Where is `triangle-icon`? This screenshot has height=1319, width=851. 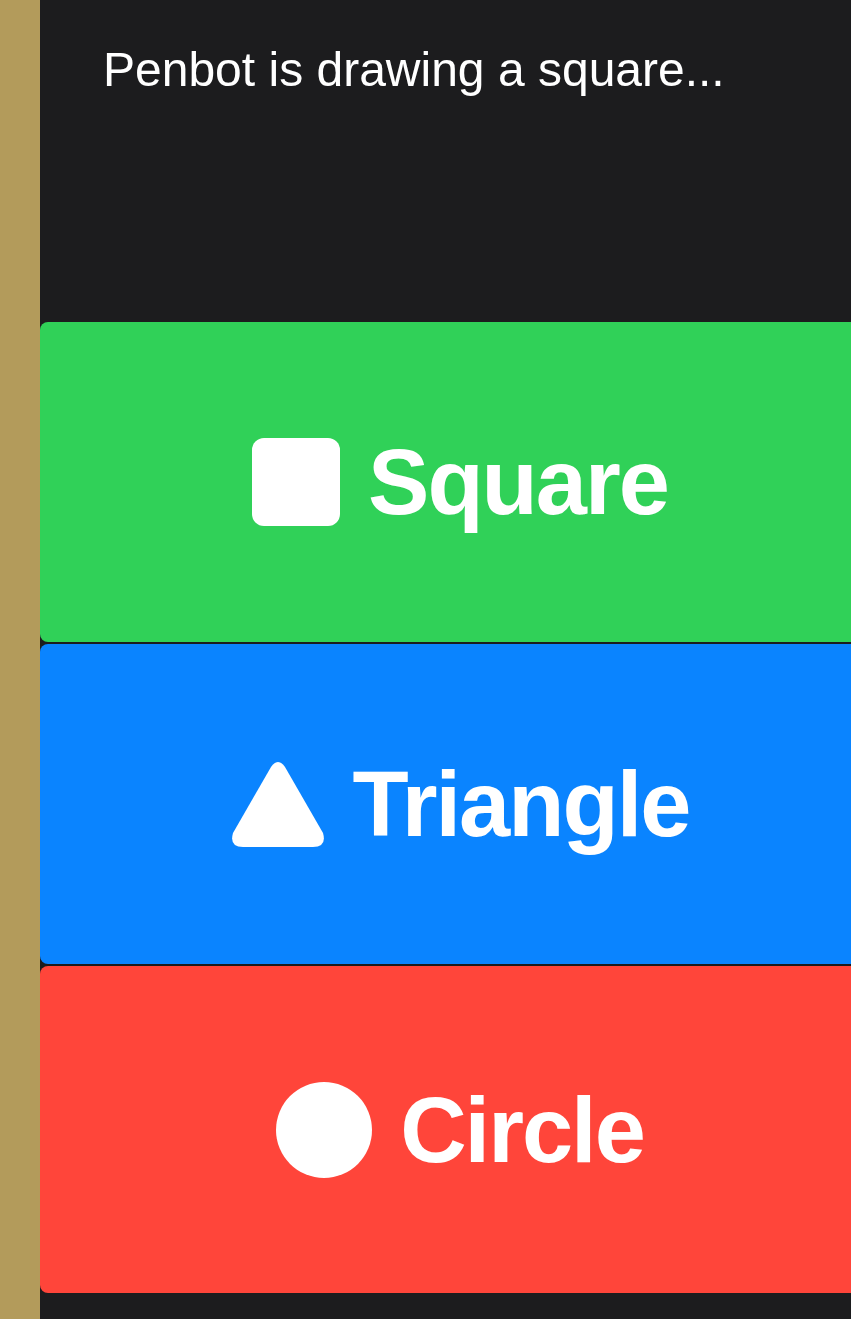
triangle-icon is located at coordinates (277, 804).